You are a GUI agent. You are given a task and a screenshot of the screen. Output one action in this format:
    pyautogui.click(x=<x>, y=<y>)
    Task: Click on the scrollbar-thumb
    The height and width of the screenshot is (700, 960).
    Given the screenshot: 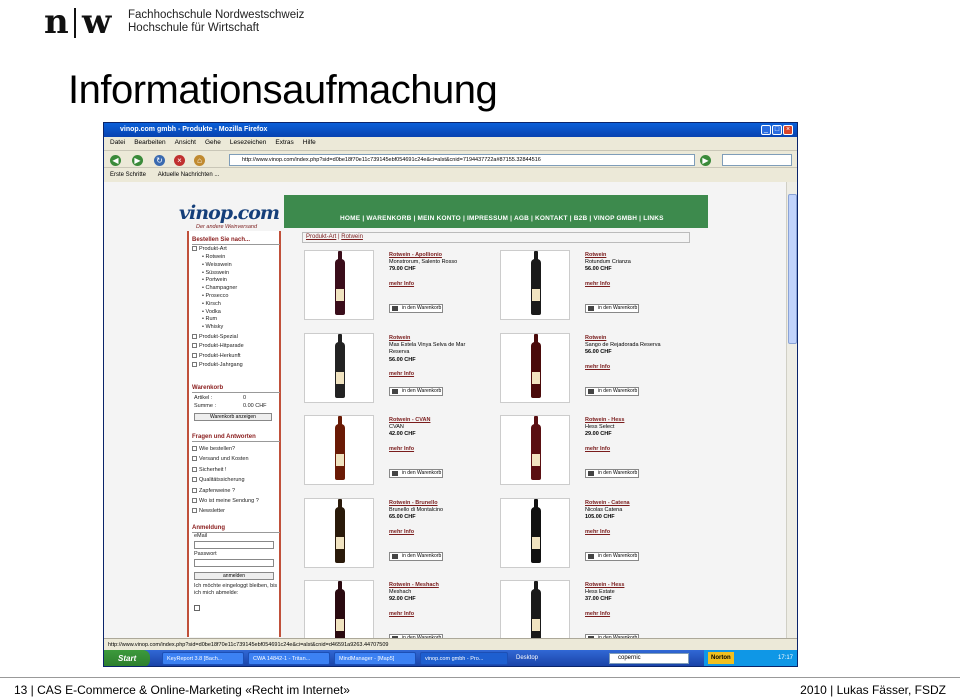 What is the action you would take?
    pyautogui.click(x=792, y=269)
    